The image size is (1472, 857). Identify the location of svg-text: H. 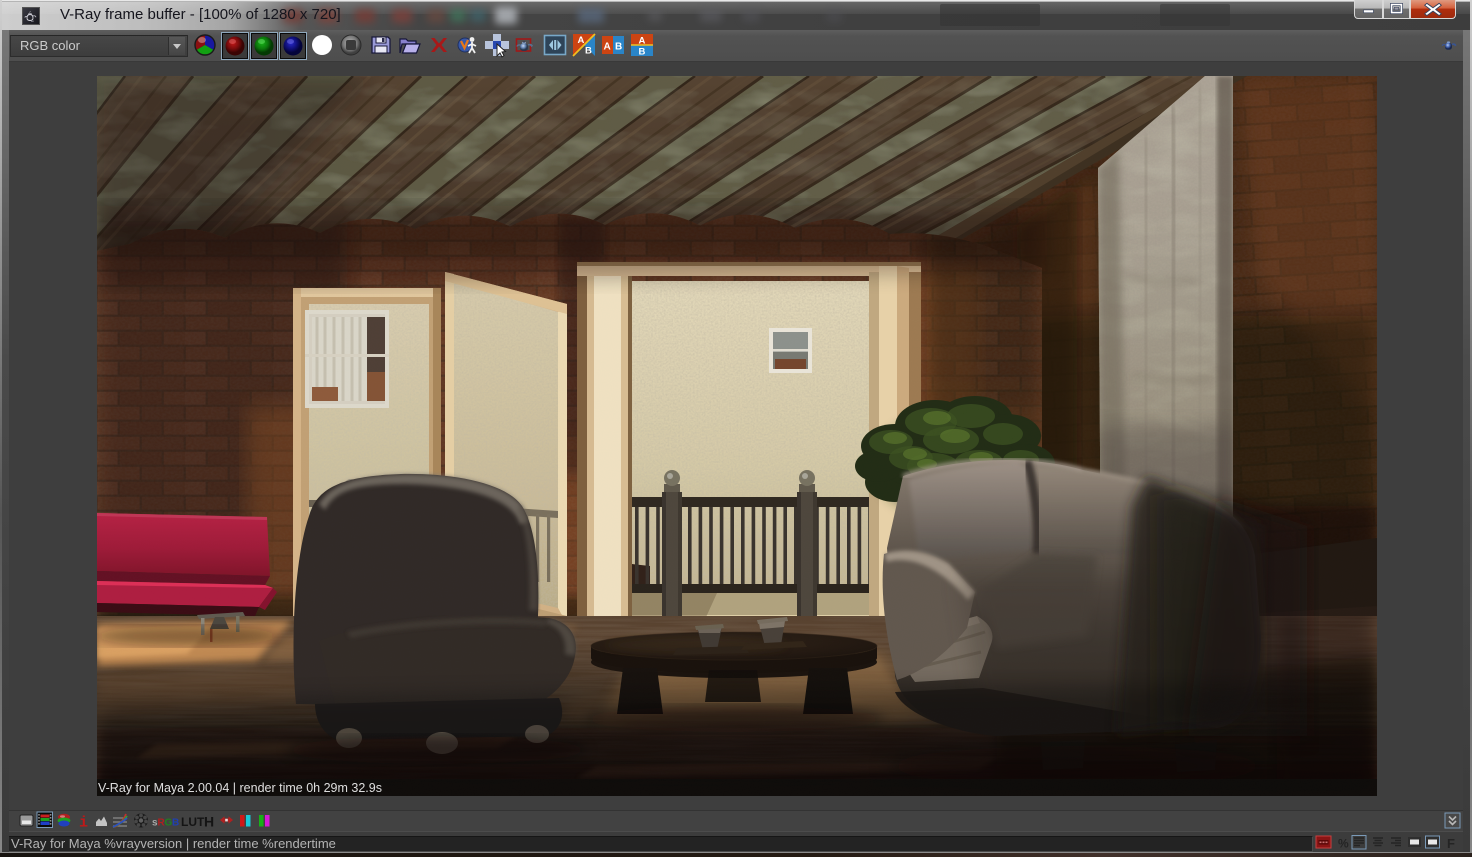
(209, 822).